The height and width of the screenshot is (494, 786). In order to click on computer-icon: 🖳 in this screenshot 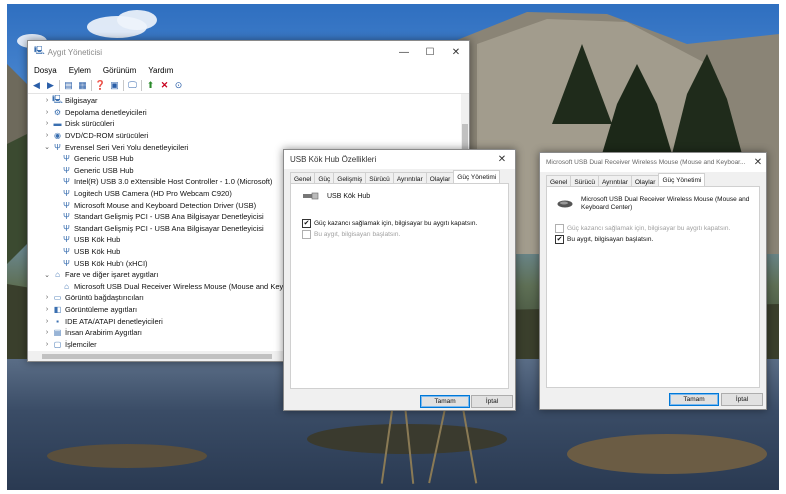, I will do `click(57, 99)`.